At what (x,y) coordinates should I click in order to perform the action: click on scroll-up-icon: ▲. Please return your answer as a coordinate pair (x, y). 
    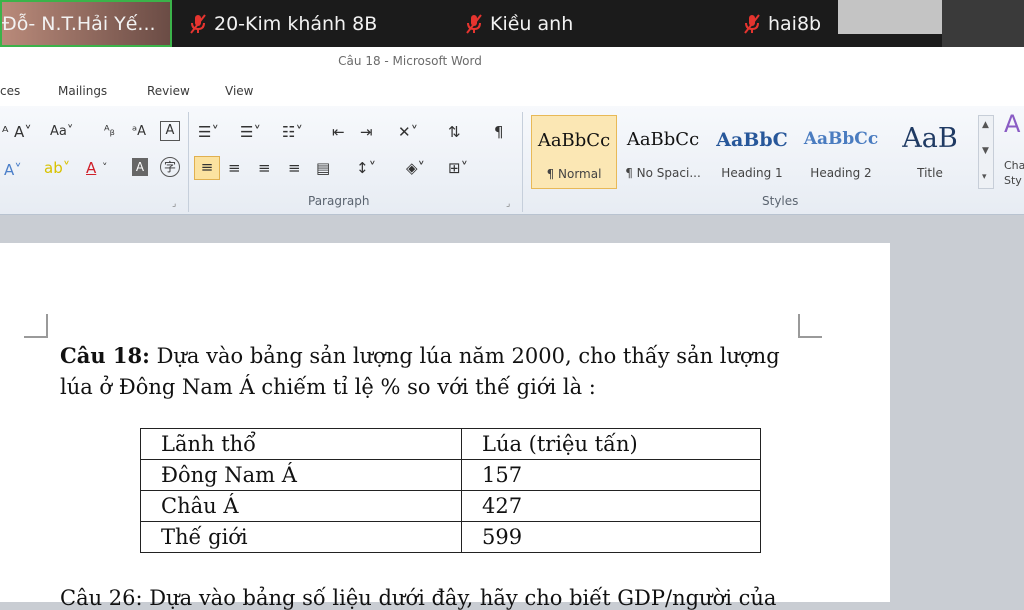
    Looking at the image, I should click on (985, 125).